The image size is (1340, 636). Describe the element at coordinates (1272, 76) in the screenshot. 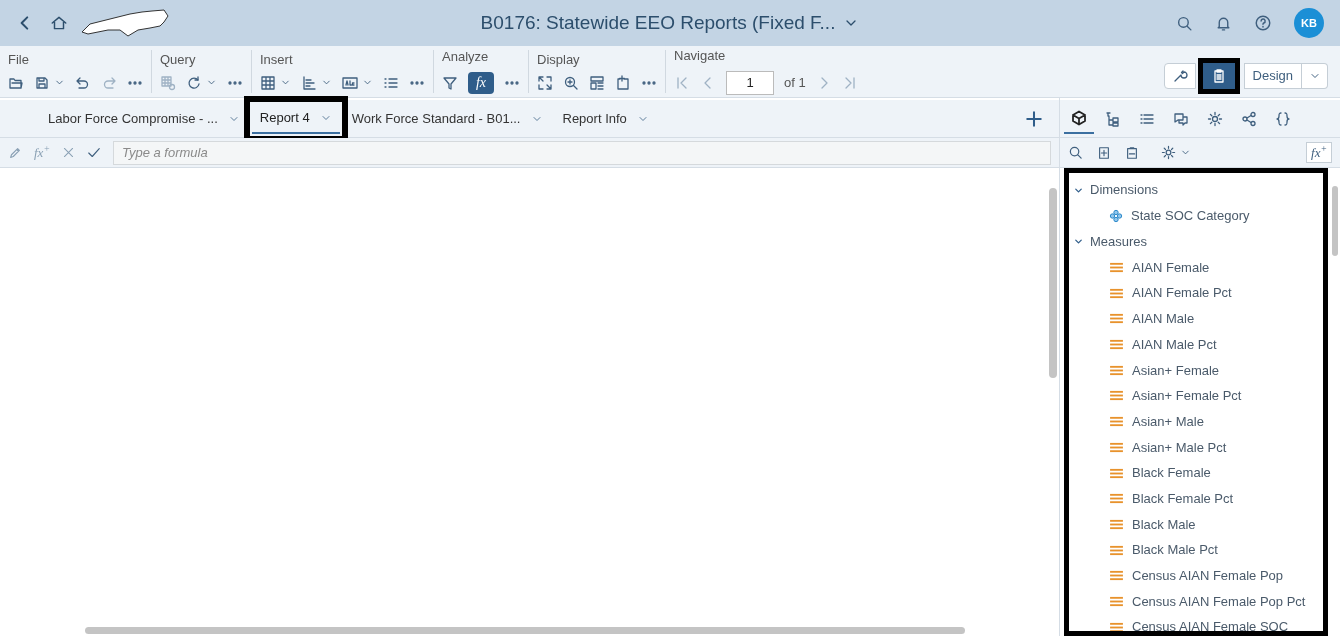

I see `mode-dropdown: Design` at that location.